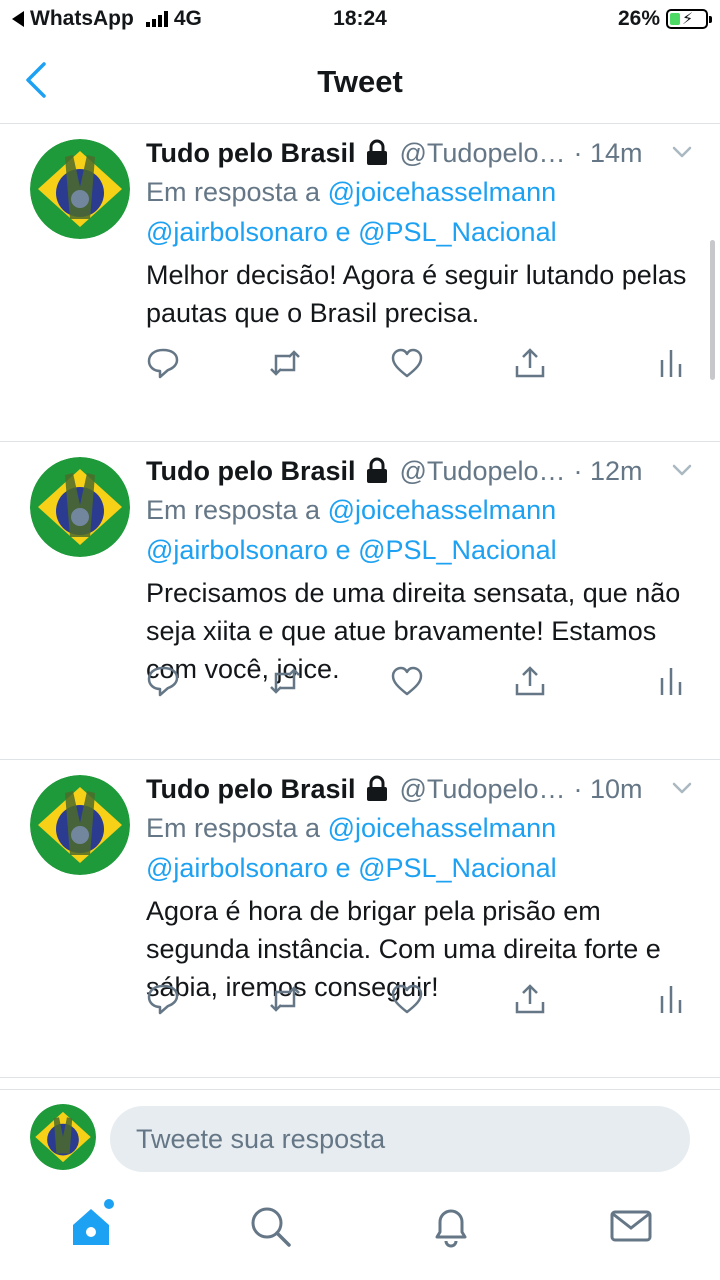 This screenshot has width=720, height=1280. I want to click on notifications-icon, so click(451, 1228).